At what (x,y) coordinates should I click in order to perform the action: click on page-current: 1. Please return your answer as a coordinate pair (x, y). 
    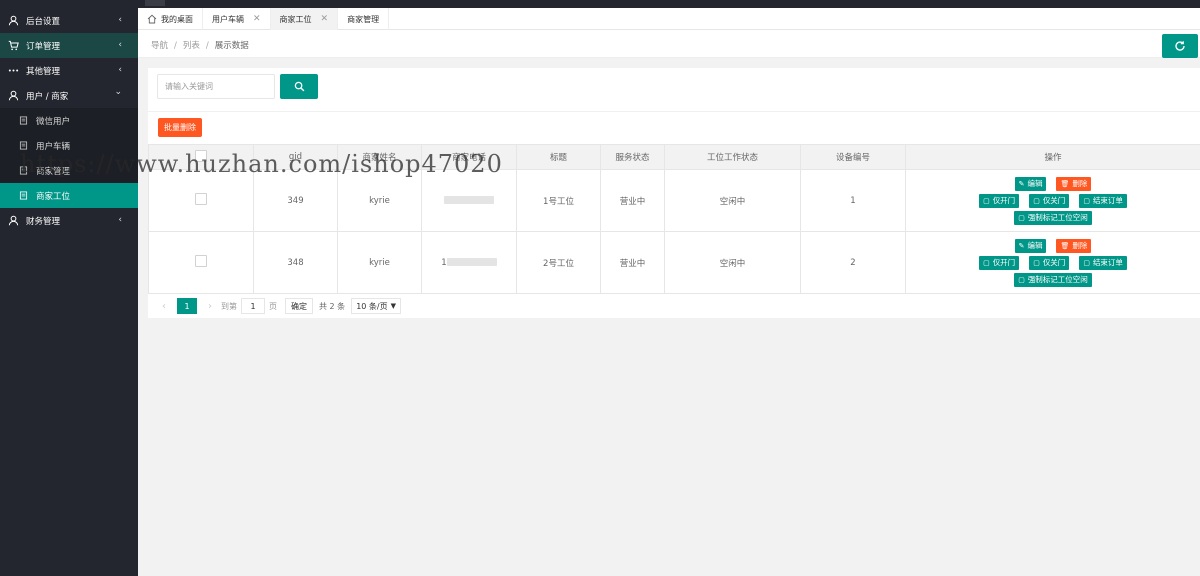
    Looking at the image, I should click on (187, 306).